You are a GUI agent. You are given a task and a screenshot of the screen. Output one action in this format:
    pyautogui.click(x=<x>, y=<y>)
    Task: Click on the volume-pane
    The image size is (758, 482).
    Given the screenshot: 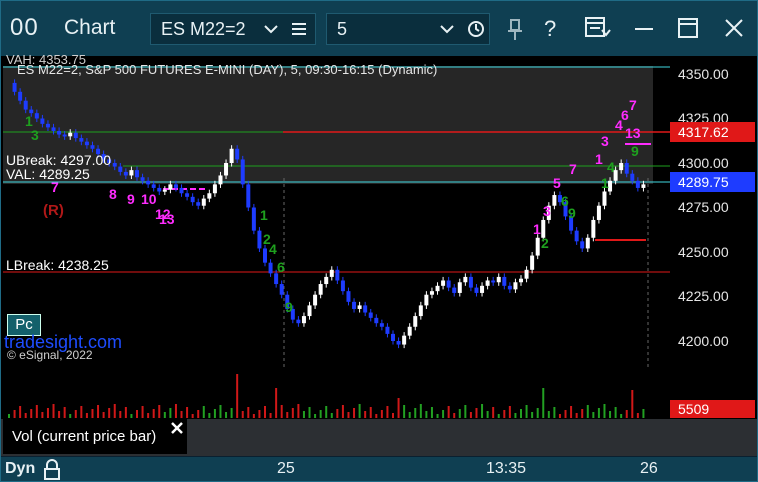 What is the action you would take?
    pyautogui.click(x=336, y=393)
    